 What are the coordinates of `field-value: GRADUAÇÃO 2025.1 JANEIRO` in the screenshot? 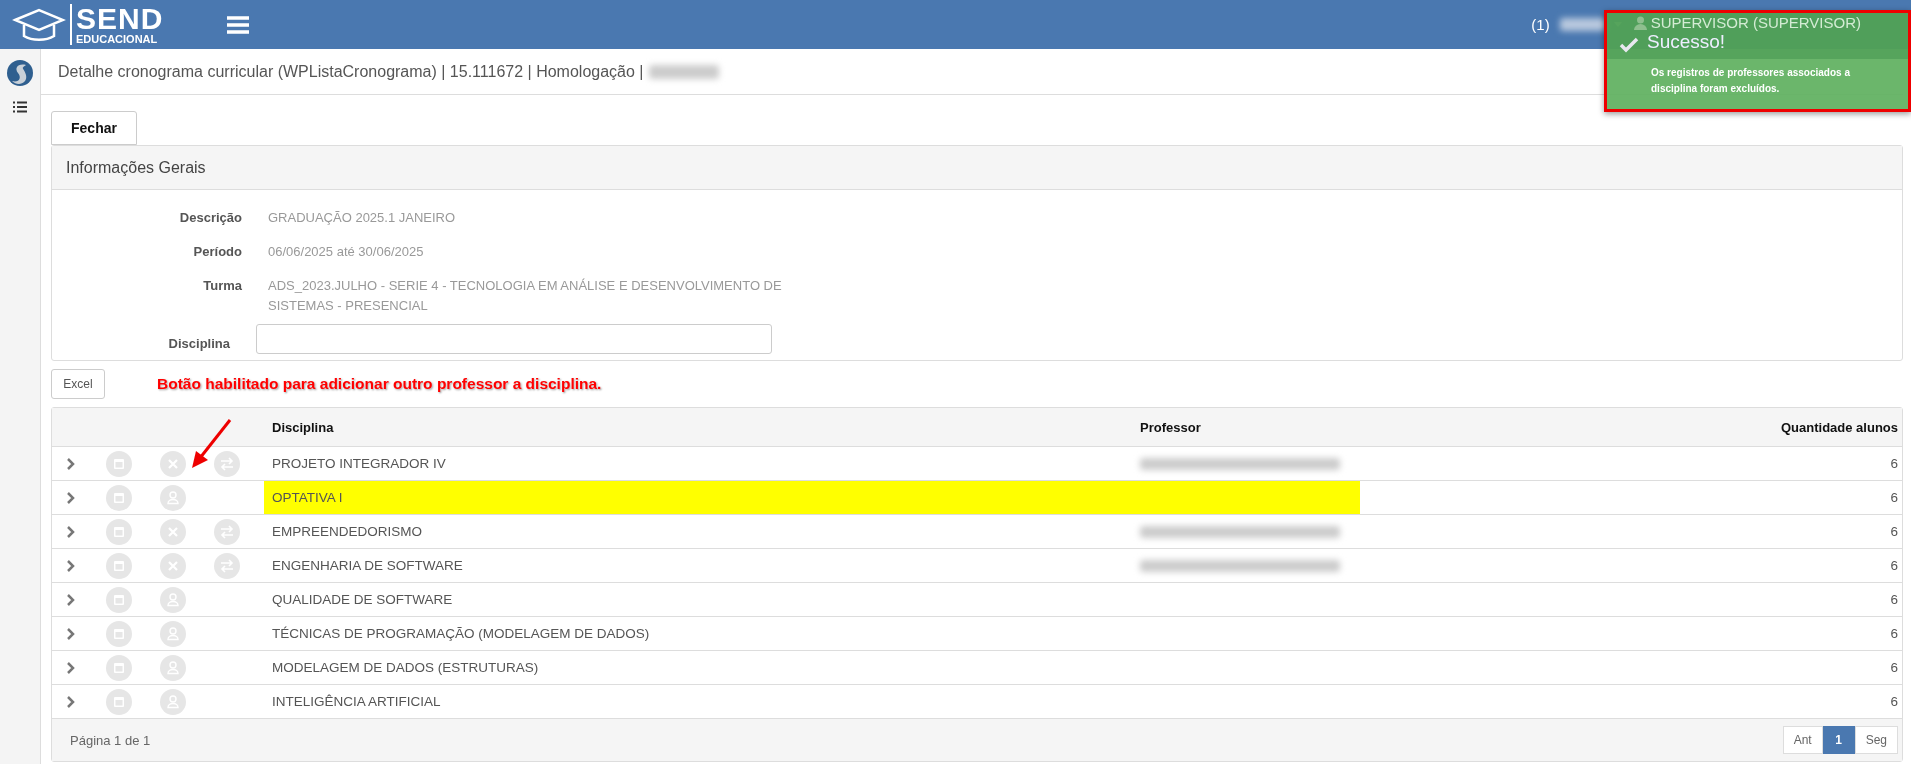 It's located at (362, 218).